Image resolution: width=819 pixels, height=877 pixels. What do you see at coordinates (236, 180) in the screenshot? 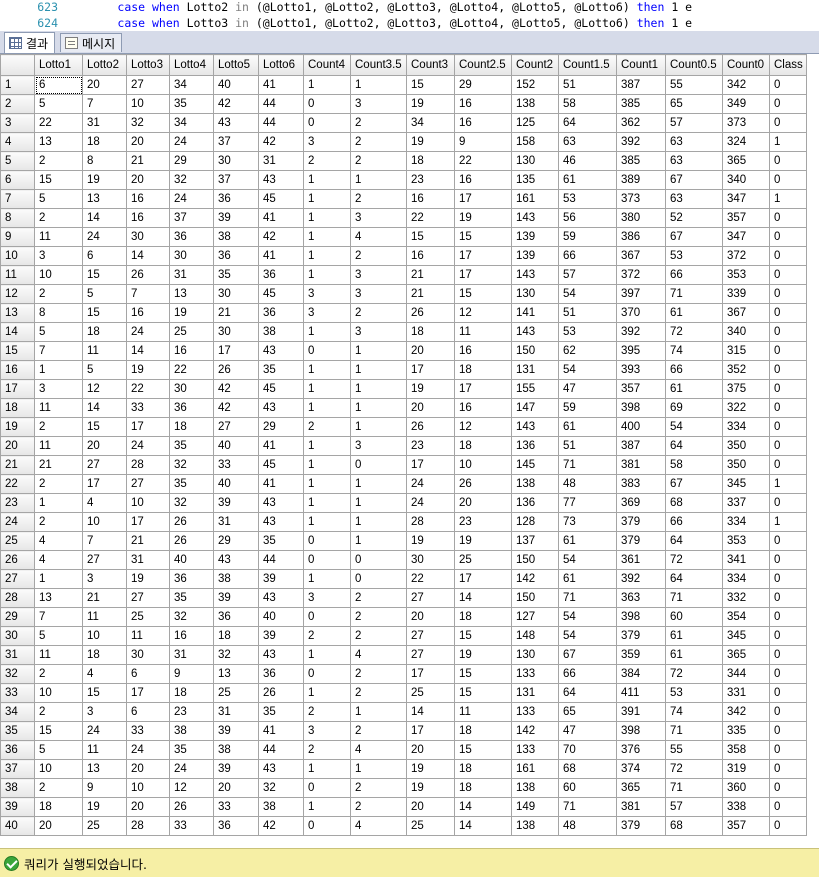
I see `grid-cell: 37` at bounding box center [236, 180].